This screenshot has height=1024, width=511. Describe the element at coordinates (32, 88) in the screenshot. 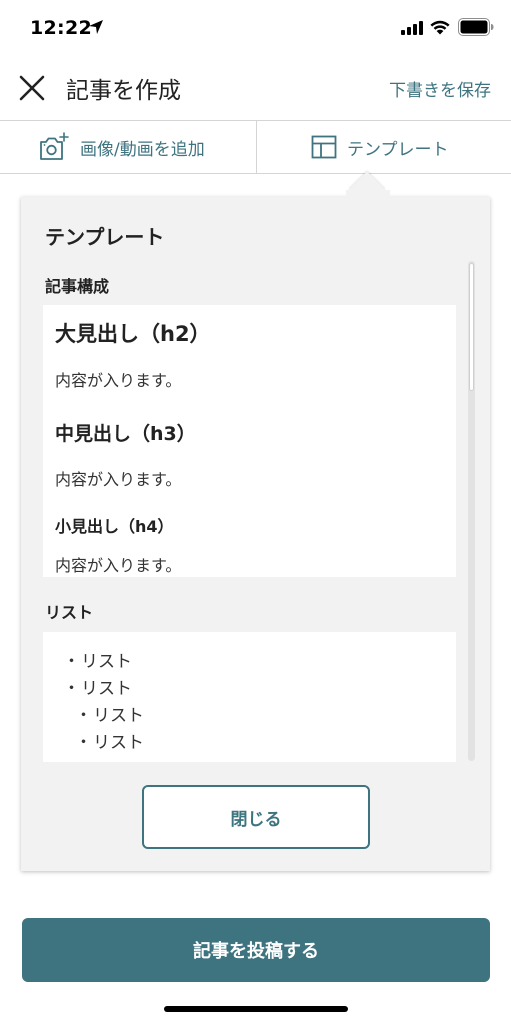

I see `close-icon` at that location.